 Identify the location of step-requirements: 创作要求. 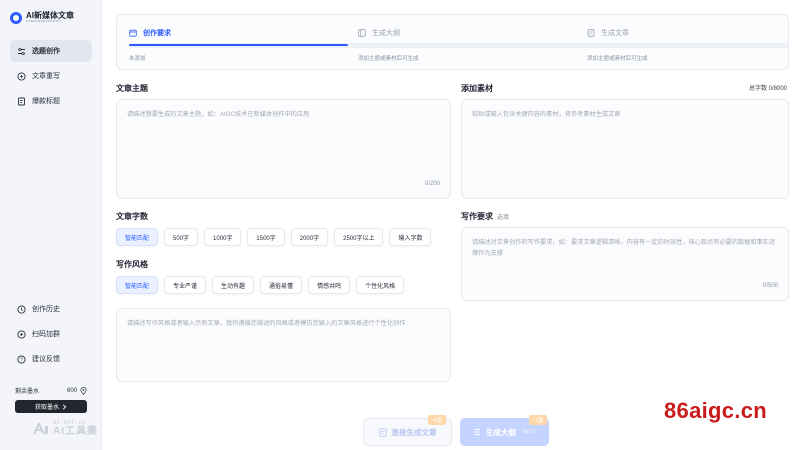
(150, 33).